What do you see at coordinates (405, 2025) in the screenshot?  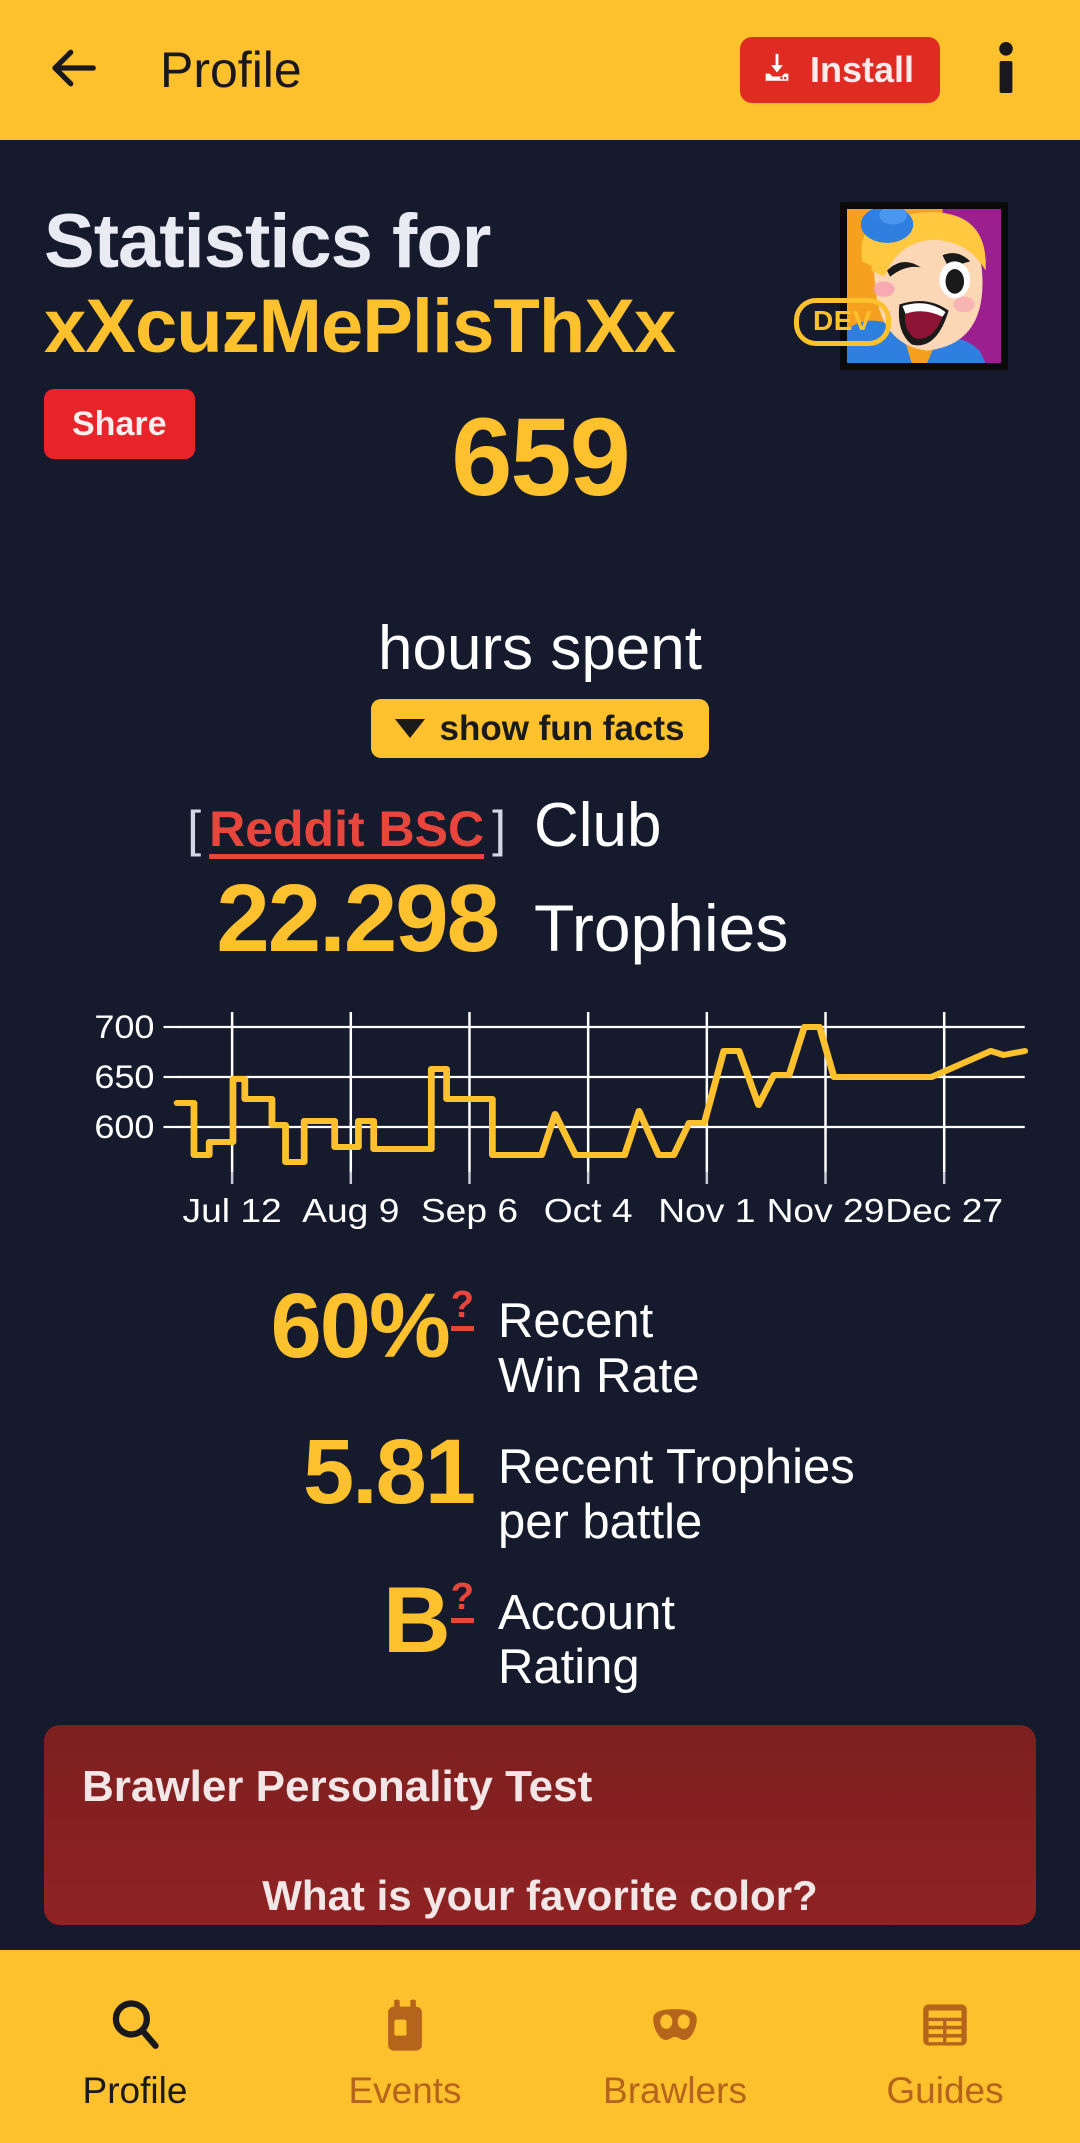 I see `ticket-icon` at bounding box center [405, 2025].